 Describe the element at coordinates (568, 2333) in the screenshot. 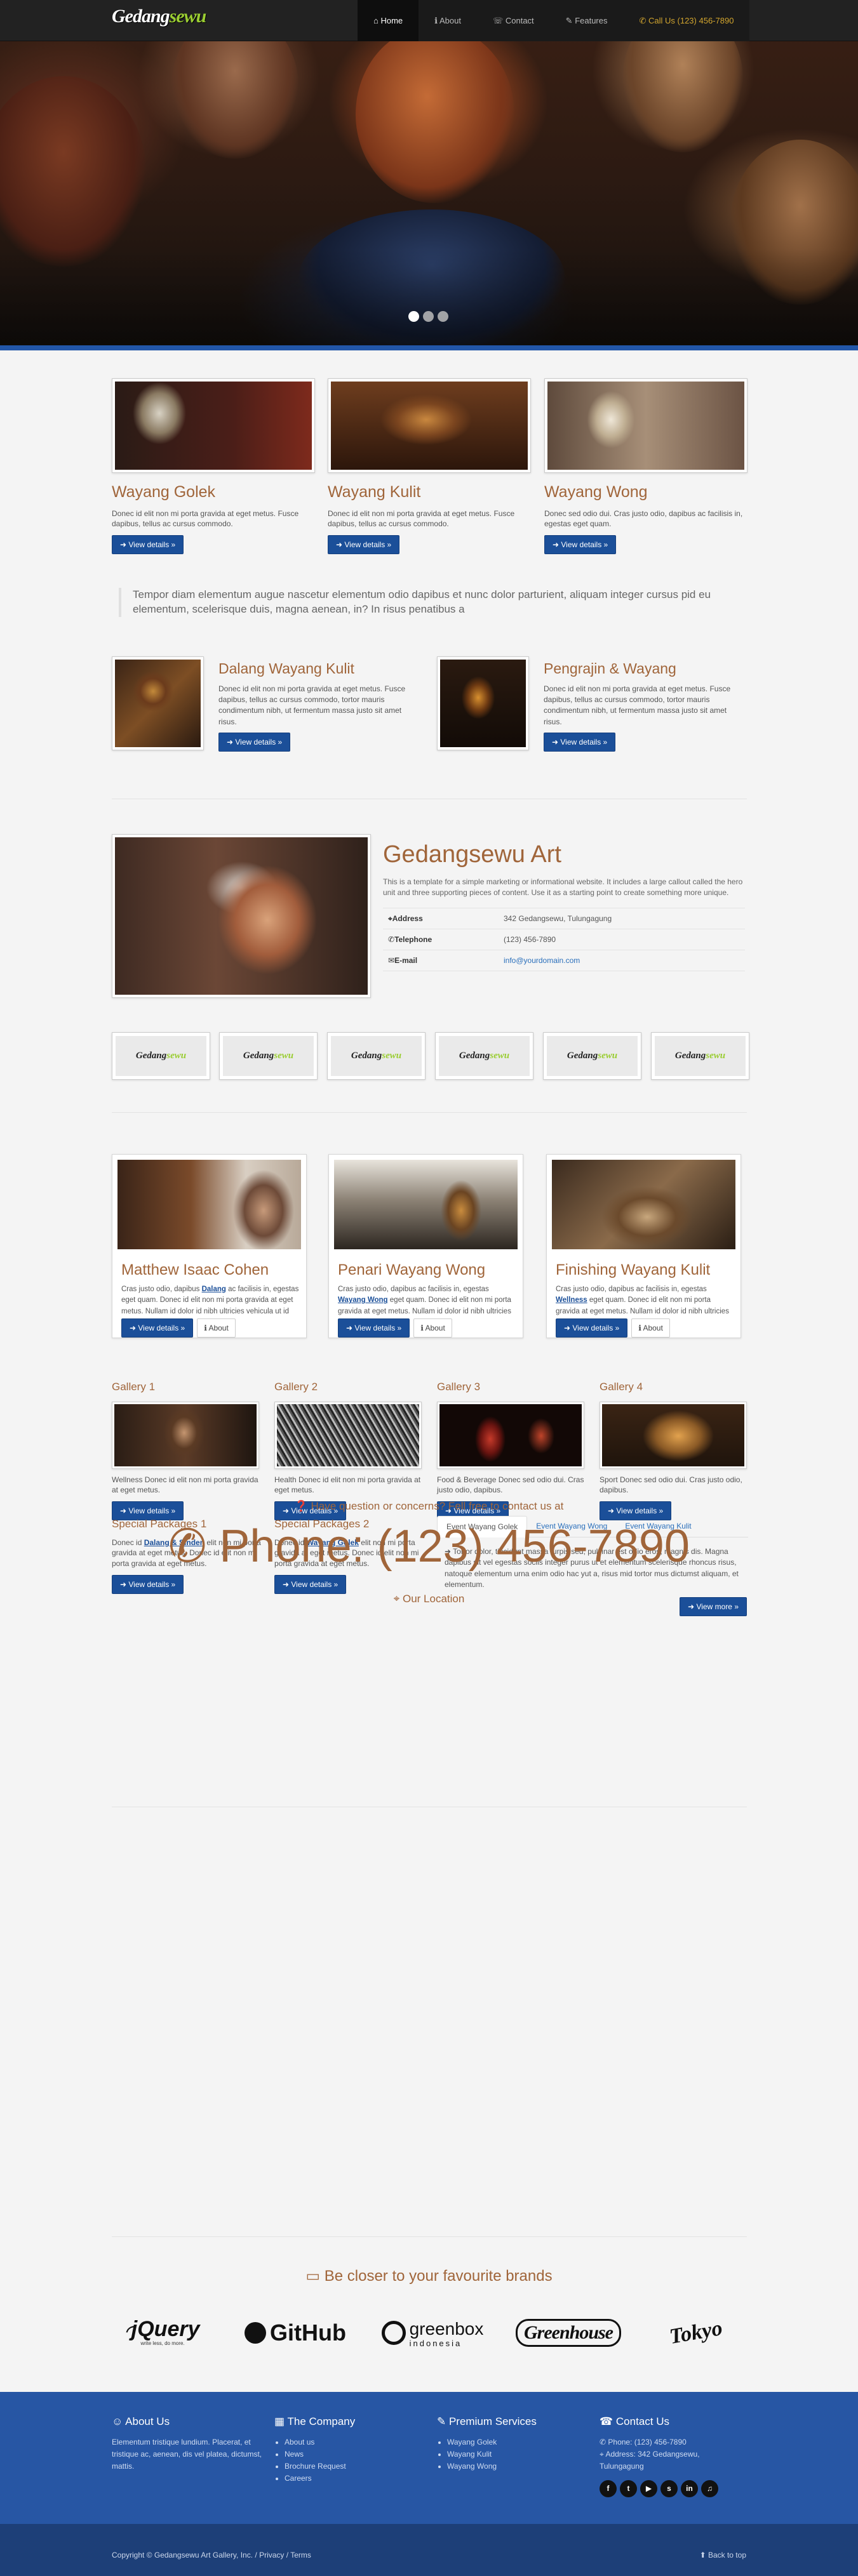

I see `brand-greenhouse: Greenhouse` at that location.